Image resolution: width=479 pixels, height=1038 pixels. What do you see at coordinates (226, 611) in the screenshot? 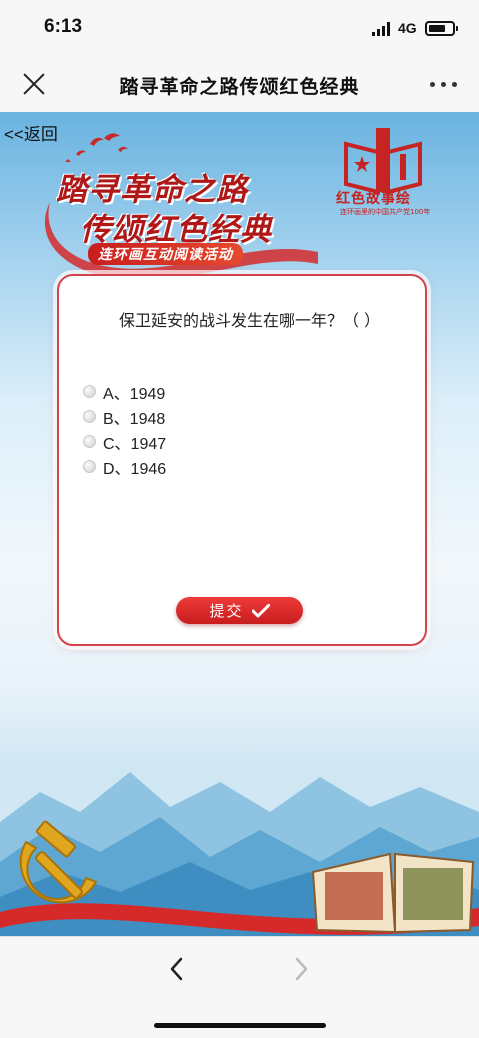
I see `submit-label: 提交` at bounding box center [226, 611].